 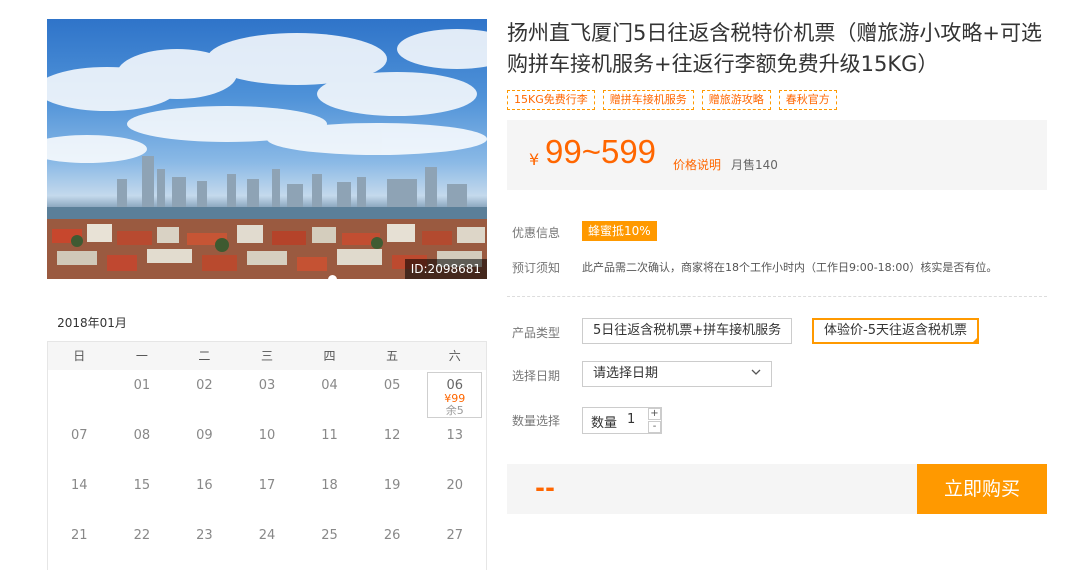 I want to click on calendar-day-number: 24, so click(x=267, y=535).